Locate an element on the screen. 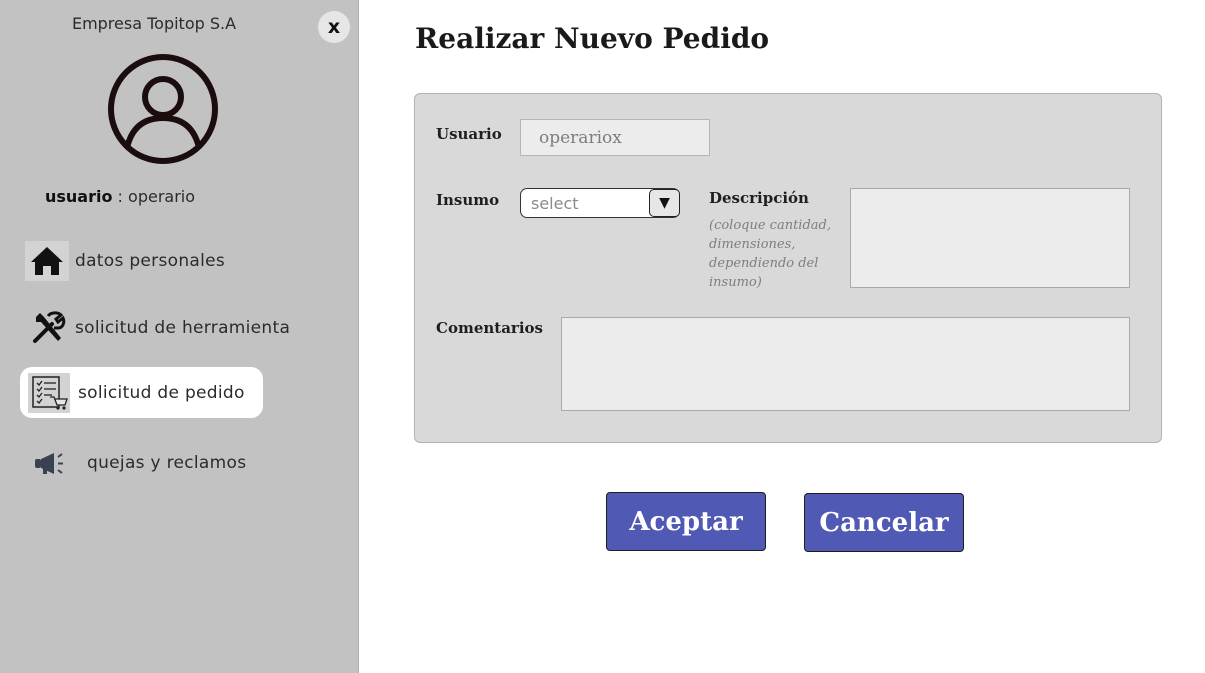 Image resolution: width=1205 pixels, height=673 pixels. usuario-label: Usuario is located at coordinates (469, 134).